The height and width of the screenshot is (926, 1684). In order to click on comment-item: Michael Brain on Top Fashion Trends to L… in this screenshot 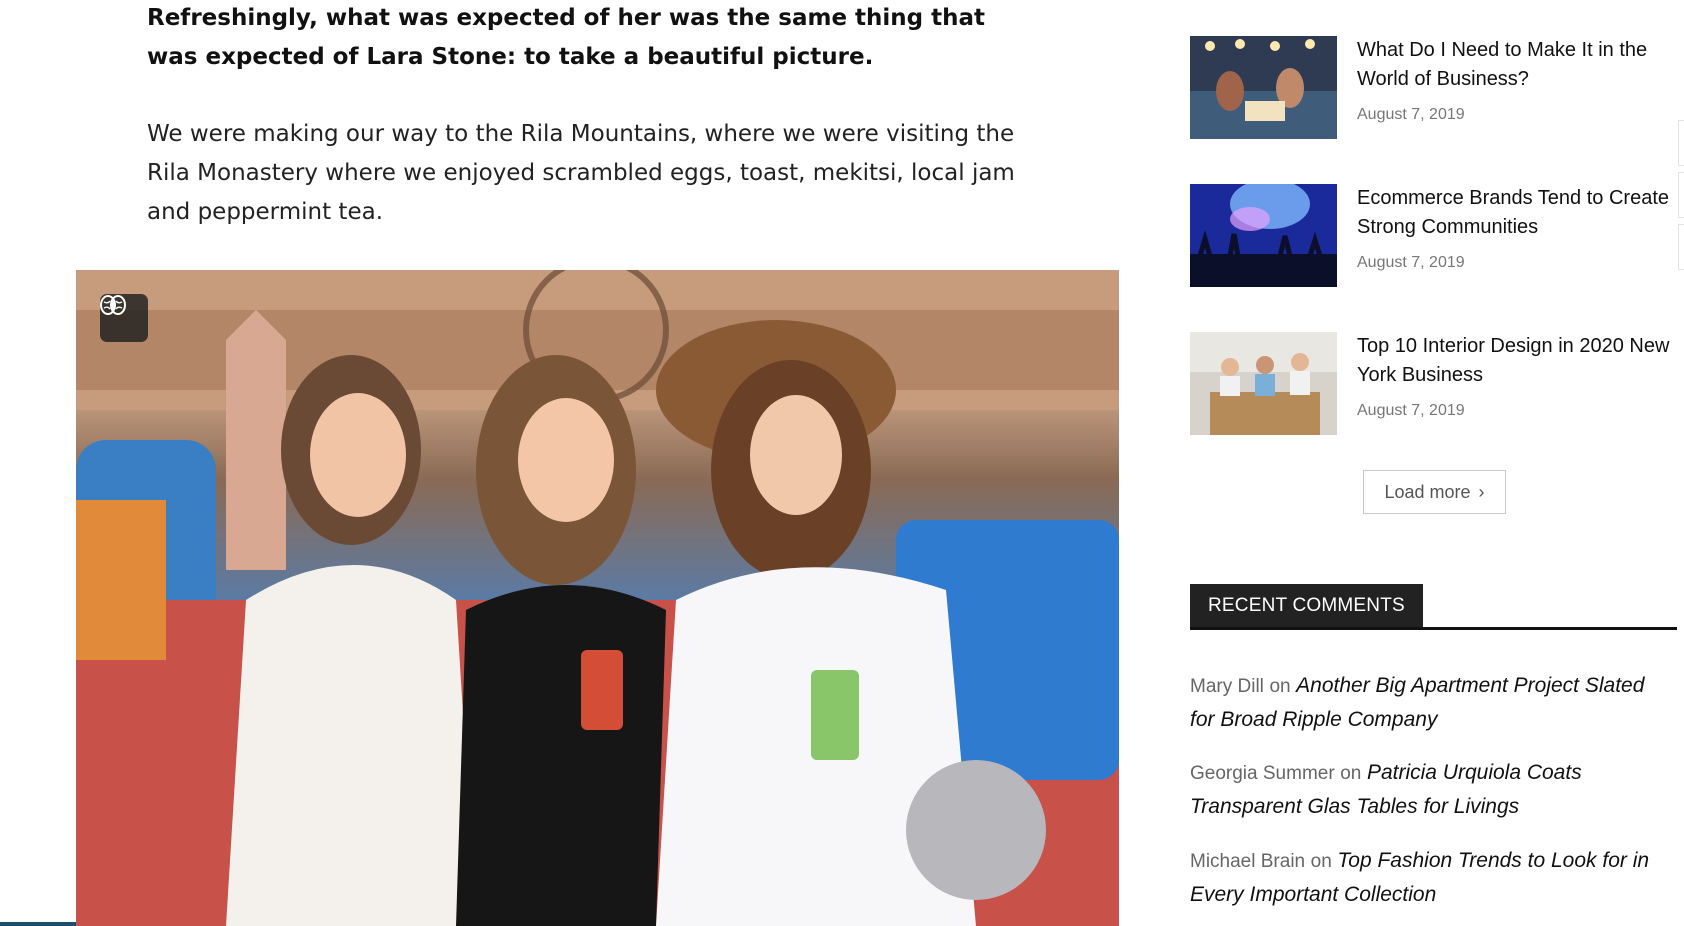, I will do `click(1432, 878)`.